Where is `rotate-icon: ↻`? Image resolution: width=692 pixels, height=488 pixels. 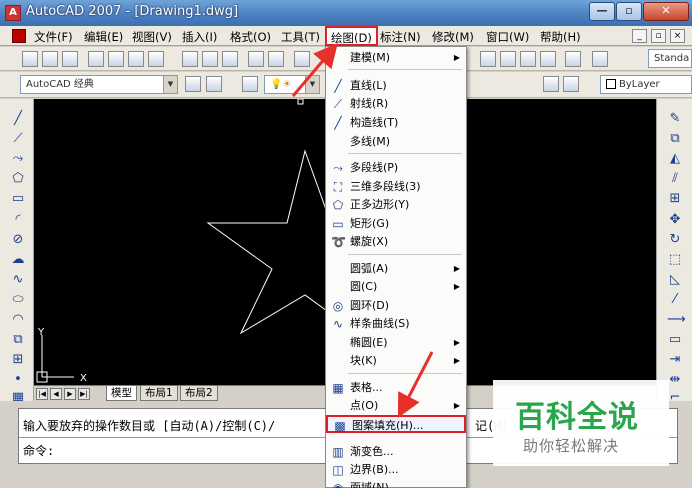
rotate-icon: ↻ is located at coordinates (675, 239).